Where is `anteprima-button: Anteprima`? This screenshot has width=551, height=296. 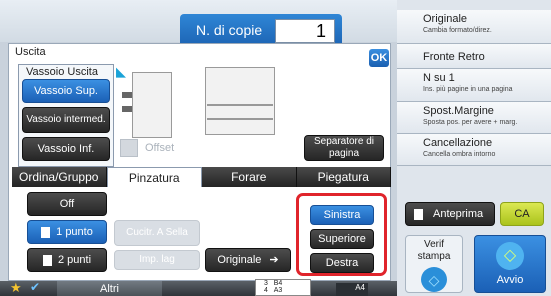 anteprima-button: Anteprima is located at coordinates (450, 214).